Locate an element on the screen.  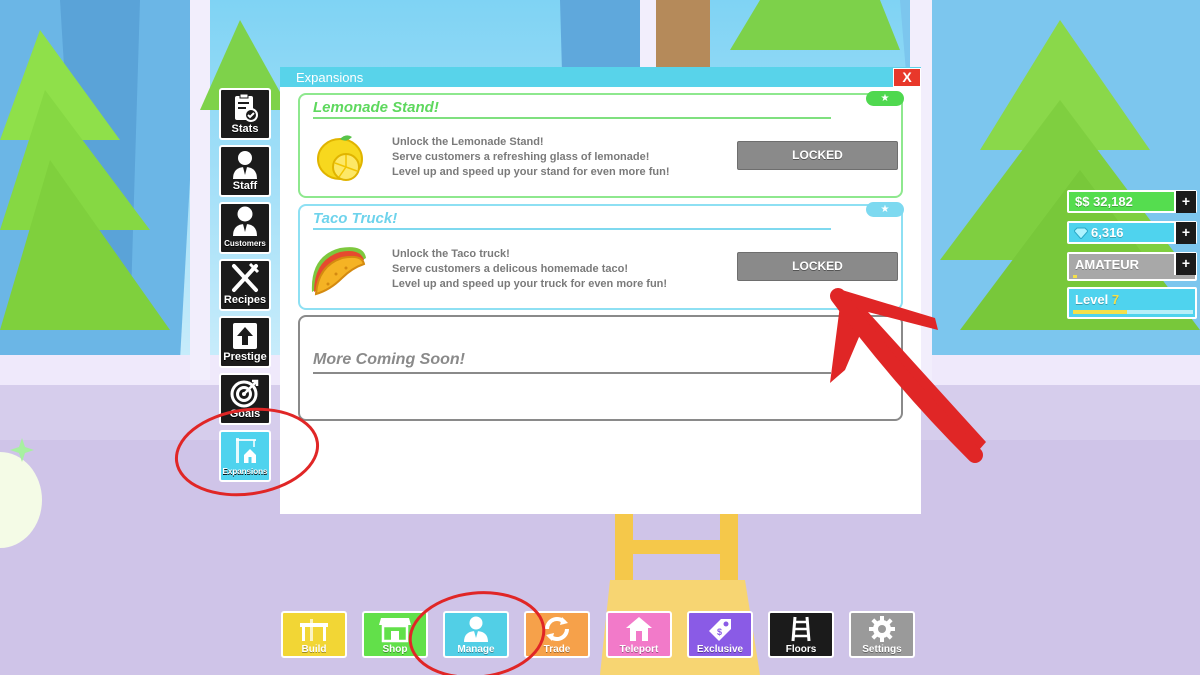
sidebar-item-label: Prestige is located at coordinates (245, 357).